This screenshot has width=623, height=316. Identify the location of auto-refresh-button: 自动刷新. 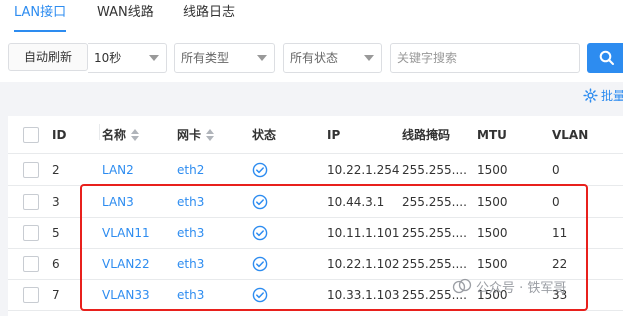
(48, 57).